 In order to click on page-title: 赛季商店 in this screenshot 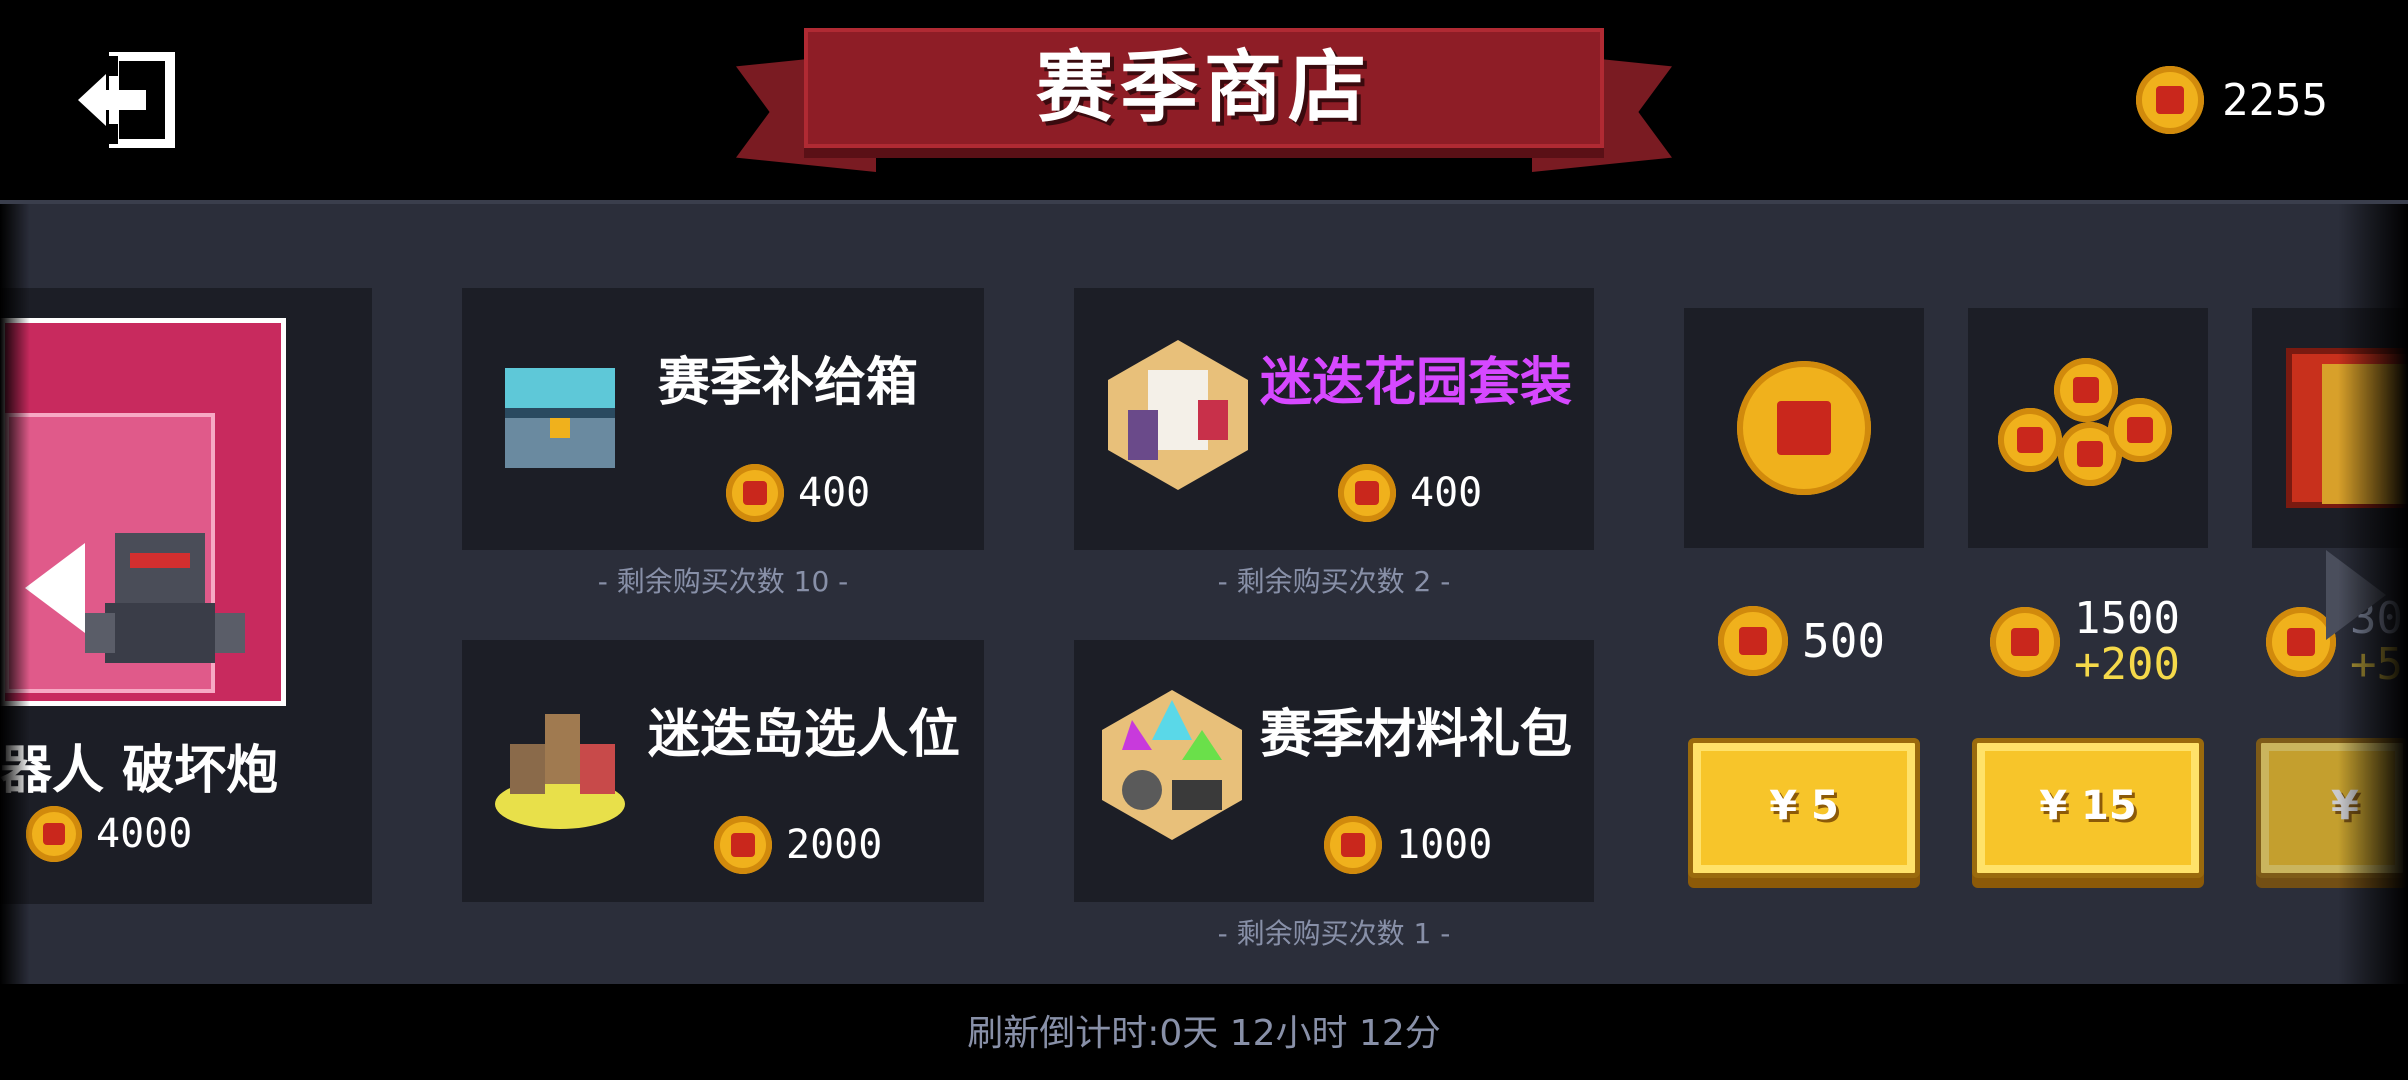, I will do `click(1203, 88)`.